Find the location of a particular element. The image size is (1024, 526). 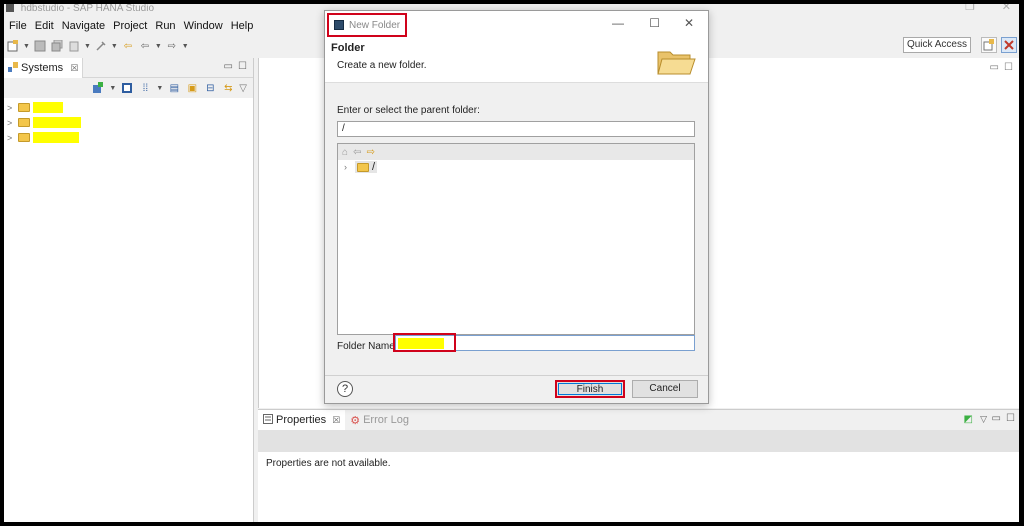

dialog-footer: ? Finish Cancel is located at coordinates (516, 389).